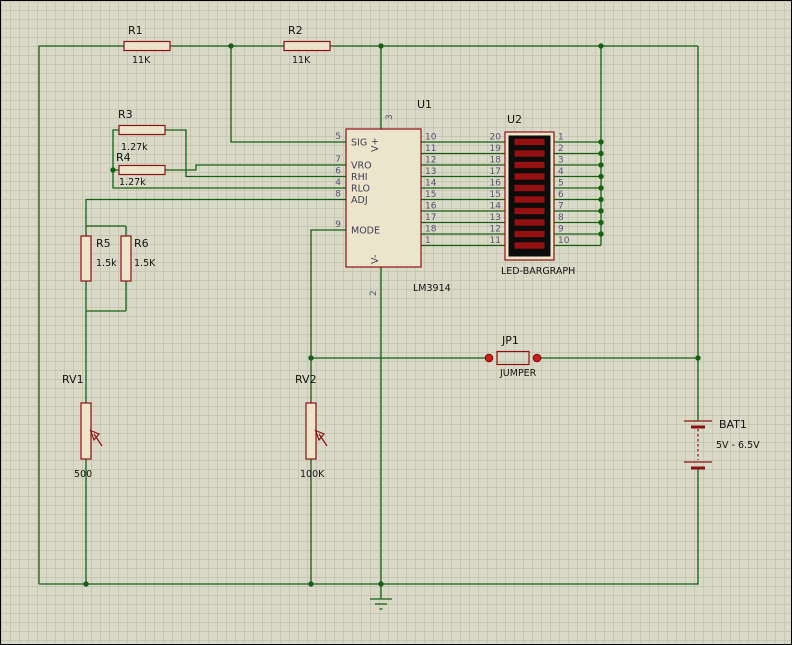  I want to click on jumper-body, so click(513, 358).